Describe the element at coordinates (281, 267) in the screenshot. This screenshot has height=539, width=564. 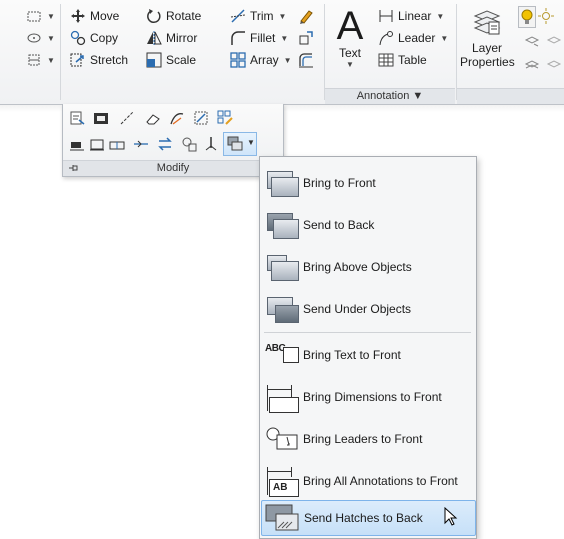
I see `bring-above-objects-icon` at that location.